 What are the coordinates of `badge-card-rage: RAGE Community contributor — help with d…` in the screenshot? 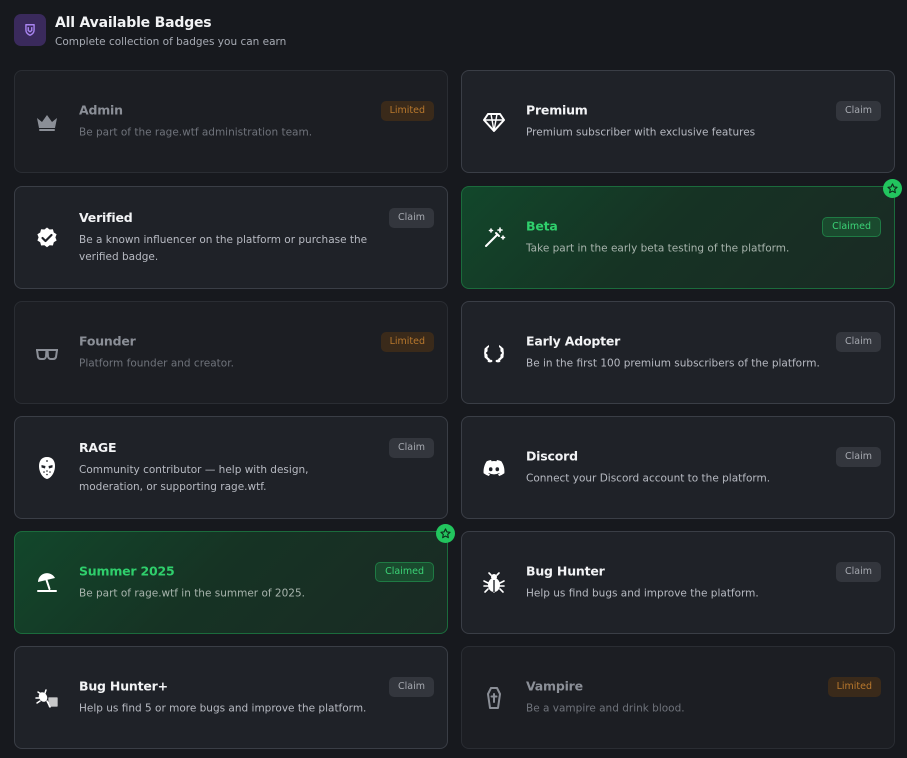 It's located at (231, 467).